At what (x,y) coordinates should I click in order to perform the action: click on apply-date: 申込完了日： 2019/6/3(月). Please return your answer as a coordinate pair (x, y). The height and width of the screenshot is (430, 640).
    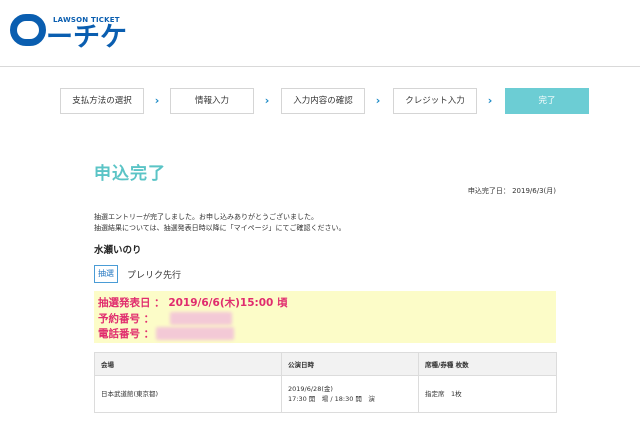
    Looking at the image, I should click on (512, 191).